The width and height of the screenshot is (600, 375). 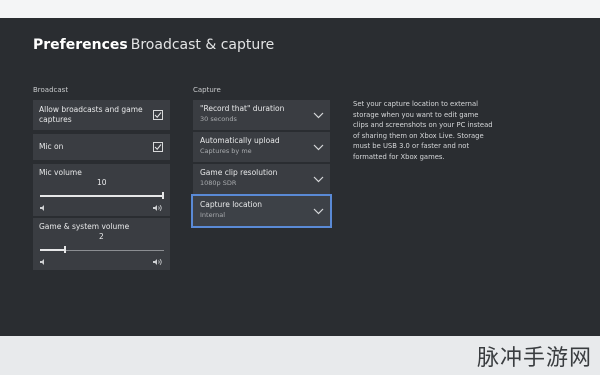 What do you see at coordinates (534, 358) in the screenshot?
I see `watermark-text: 脉冲手游网` at bounding box center [534, 358].